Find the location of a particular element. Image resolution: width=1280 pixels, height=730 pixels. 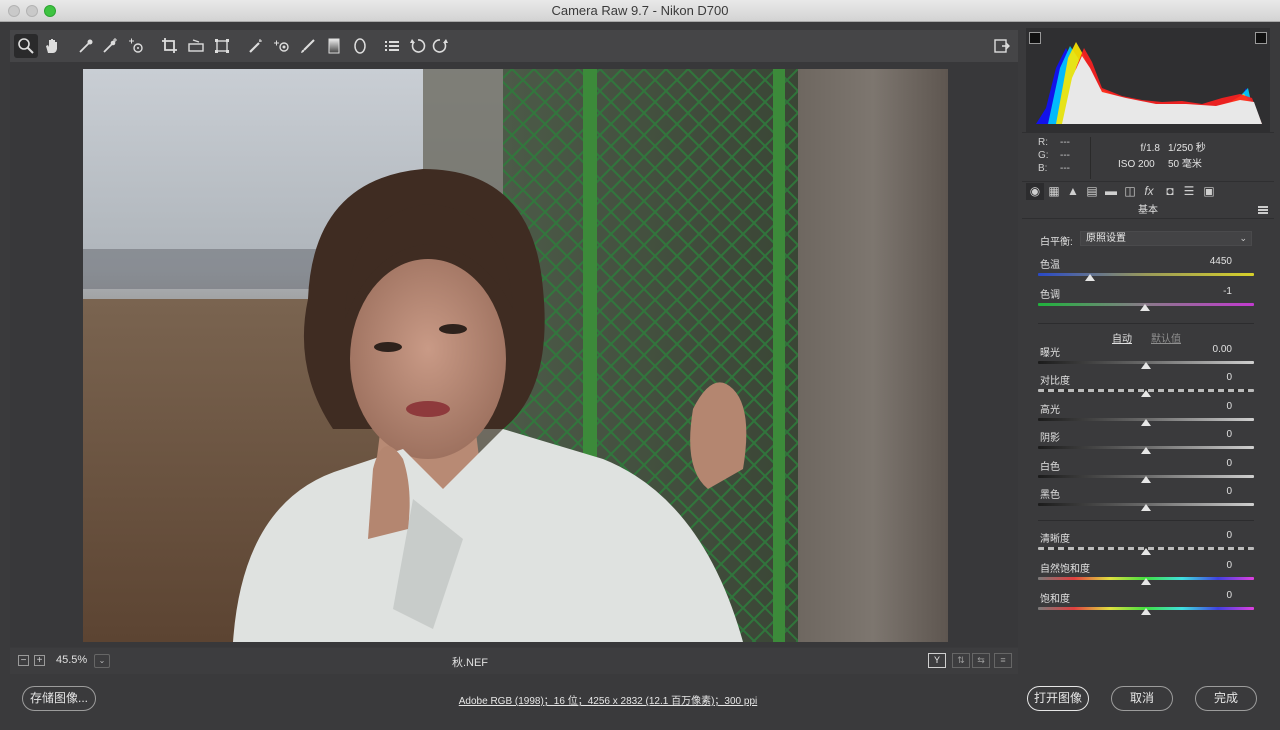

lens-corrections-tab-icon: ◫ is located at coordinates (1130, 191).